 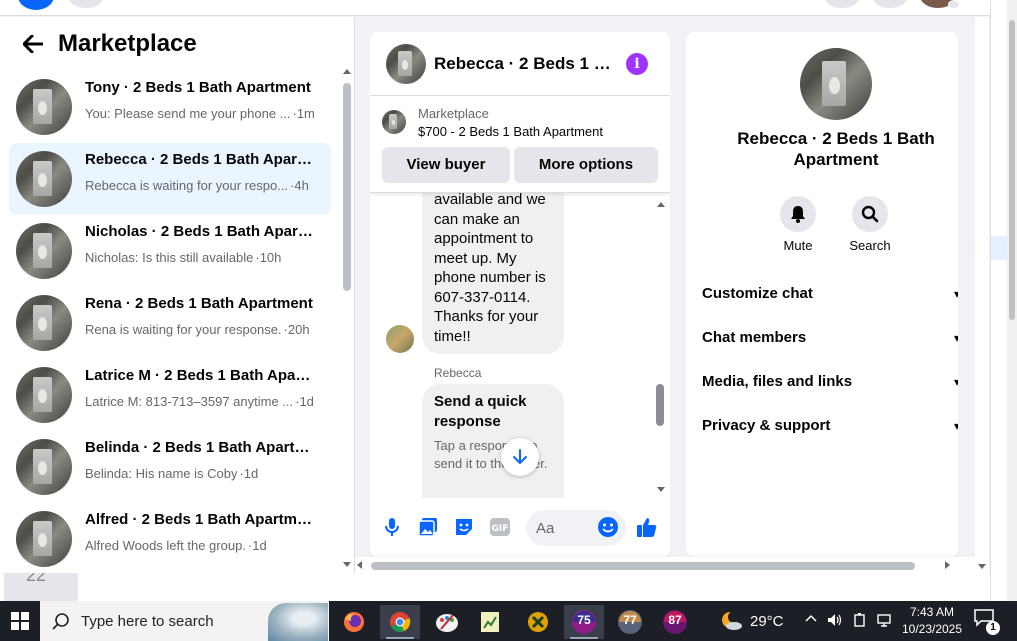 I want to click on info-menu-label: Customize chat, so click(x=757, y=293).